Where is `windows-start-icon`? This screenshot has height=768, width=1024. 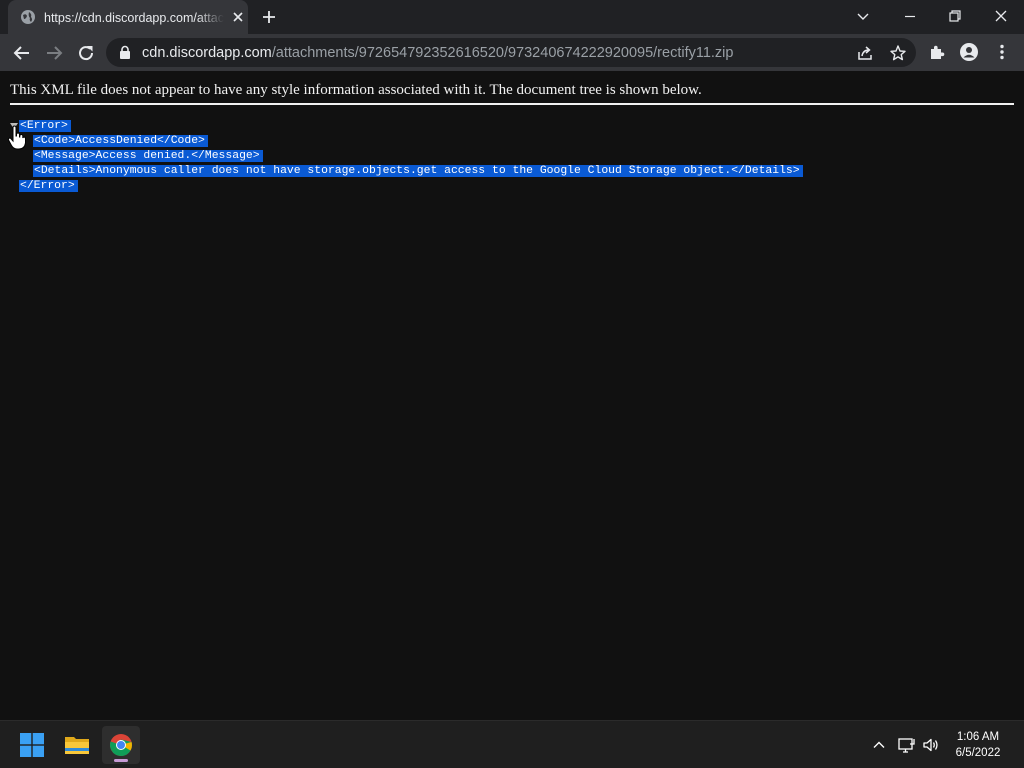 windows-start-icon is located at coordinates (32, 745).